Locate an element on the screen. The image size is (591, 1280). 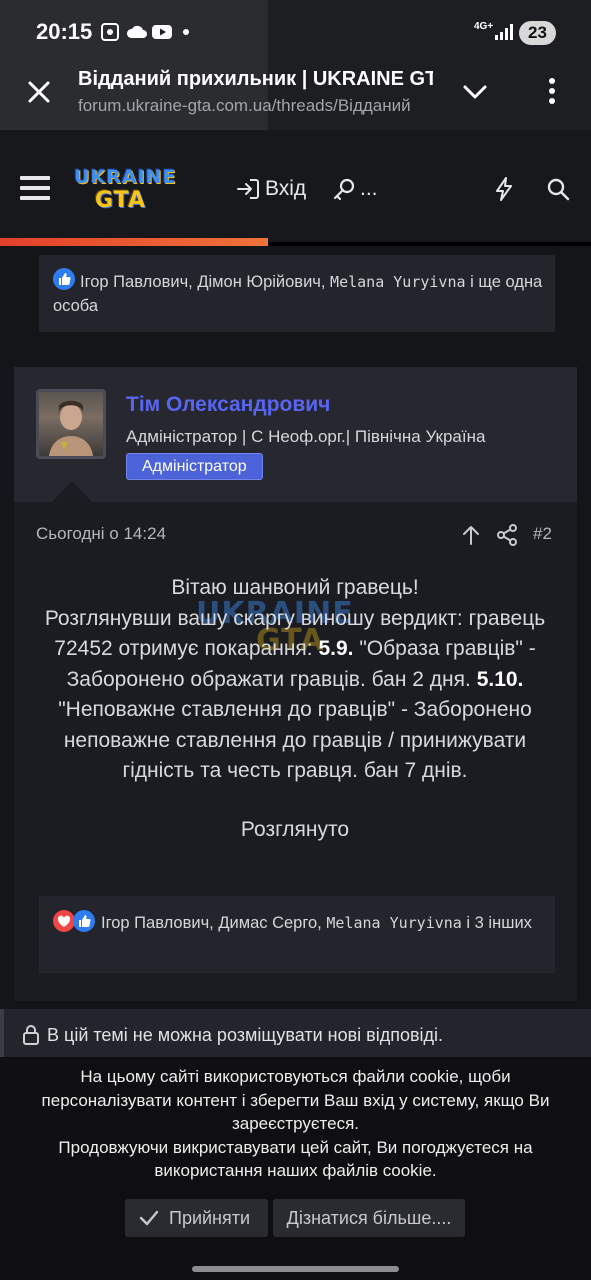
post-date: Сьогодні о 14:24 is located at coordinates (101, 534).